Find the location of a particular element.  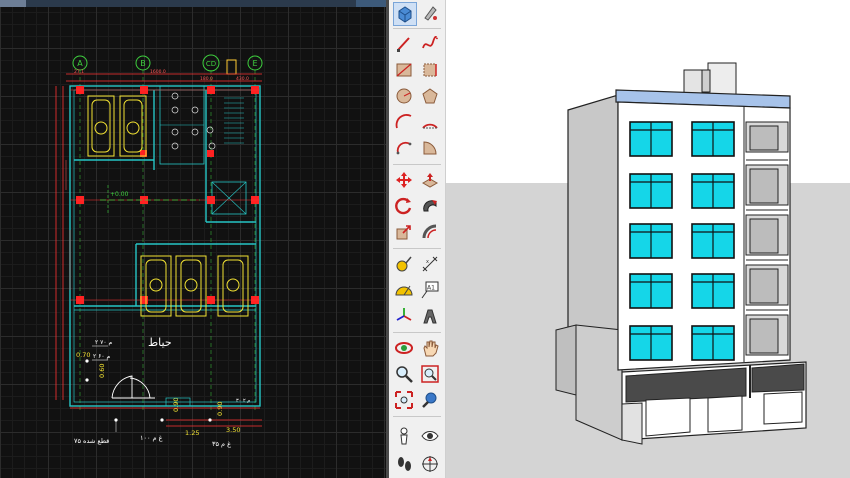

svg-text: A1 is located at coordinates (431, 288).